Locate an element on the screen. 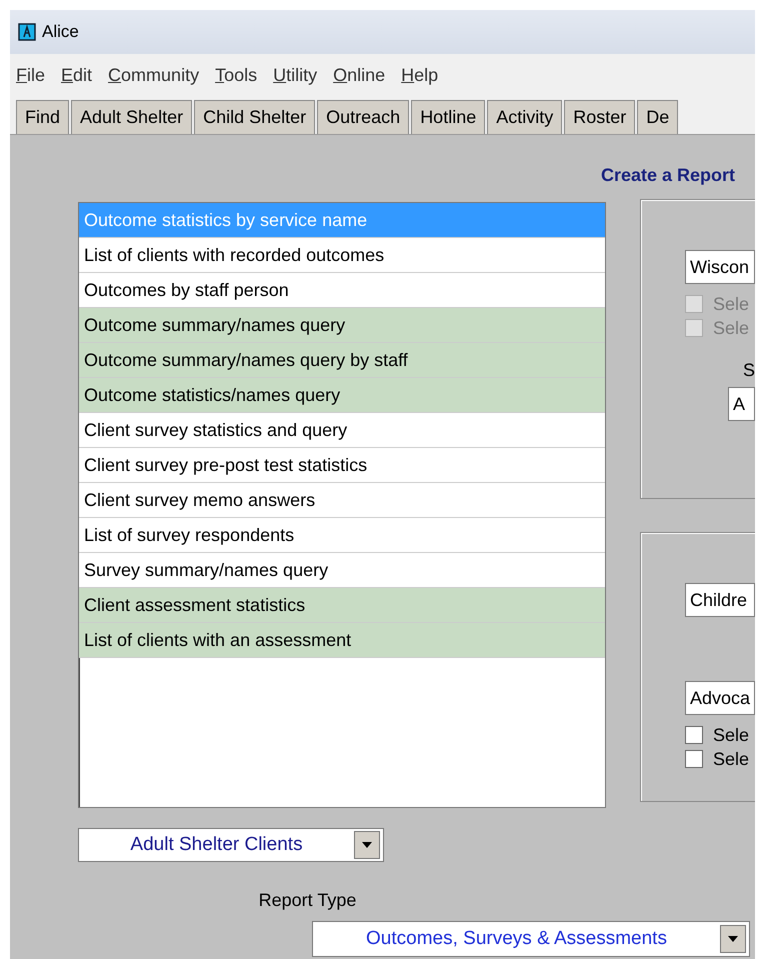 The height and width of the screenshot is (959, 767). tab: Child Shelter is located at coordinates (255, 117).